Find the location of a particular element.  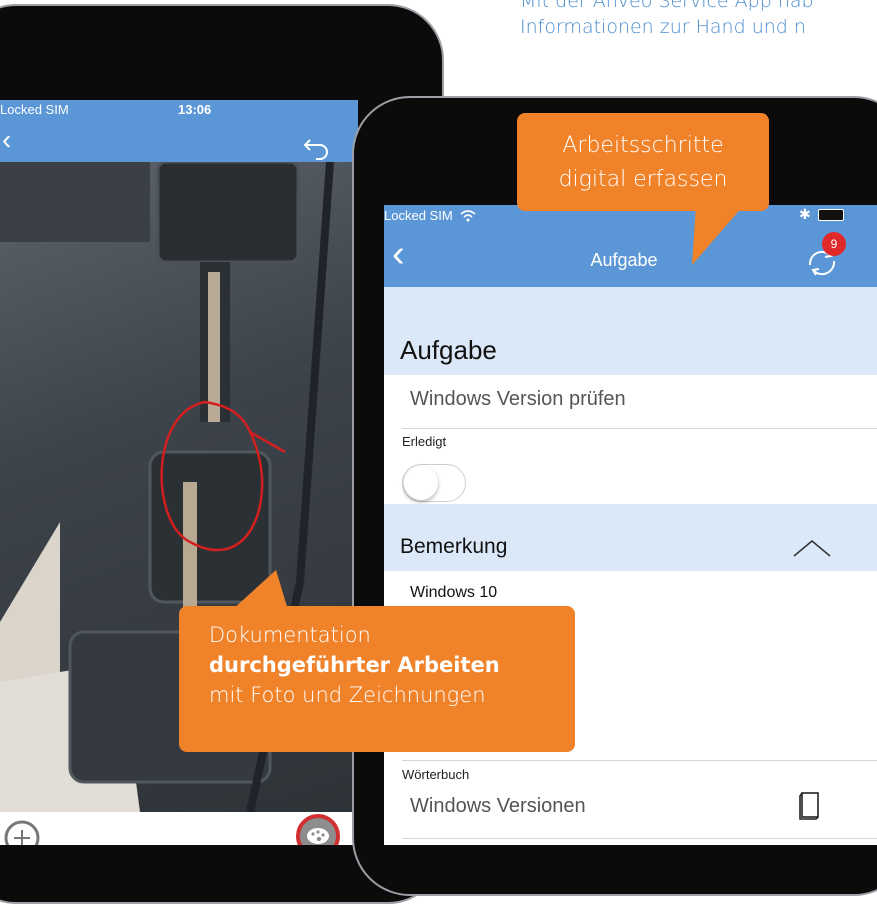

remark-section-title: Bemerkung is located at coordinates (454, 546).